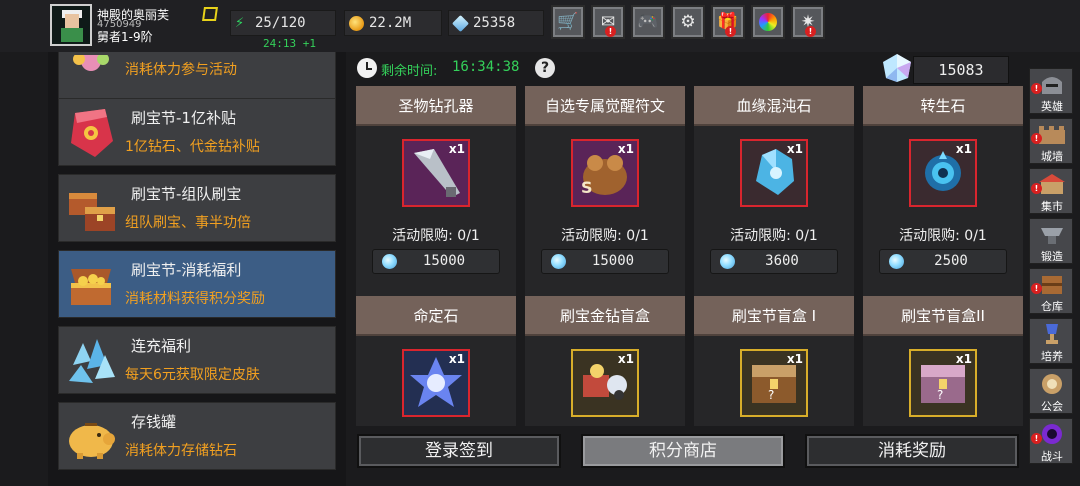 The image size is (1080, 486). What do you see at coordinates (356, 23) in the screenshot?
I see `gold-coin-icon` at bounding box center [356, 23].